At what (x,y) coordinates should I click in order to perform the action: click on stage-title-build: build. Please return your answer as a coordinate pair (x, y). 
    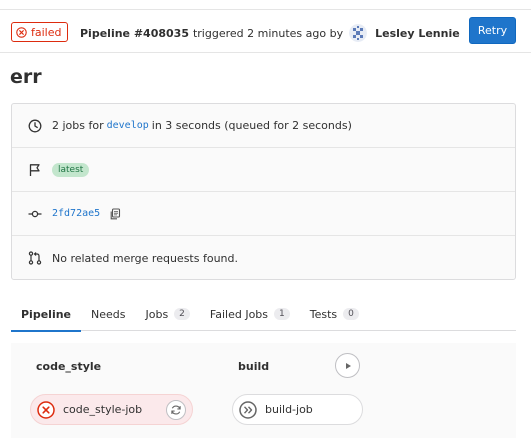
    Looking at the image, I should click on (254, 366).